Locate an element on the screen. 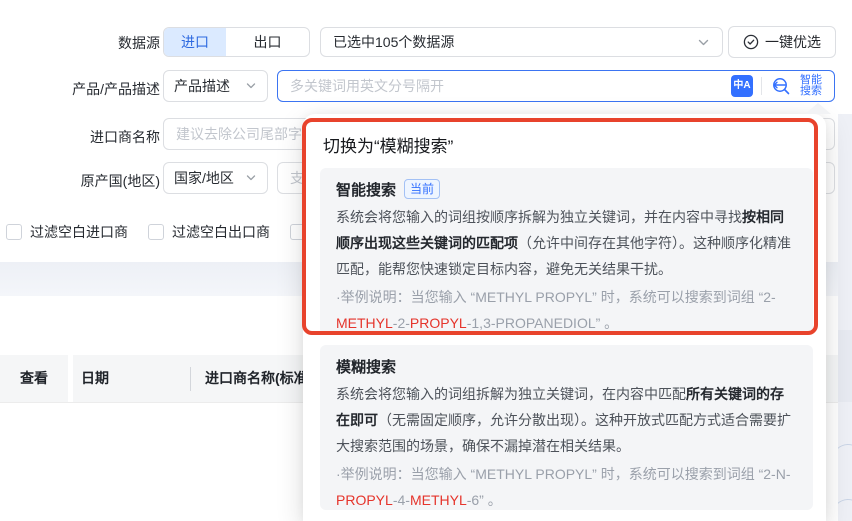  datasource-select: 已选中105个数据源 is located at coordinates (521, 42).